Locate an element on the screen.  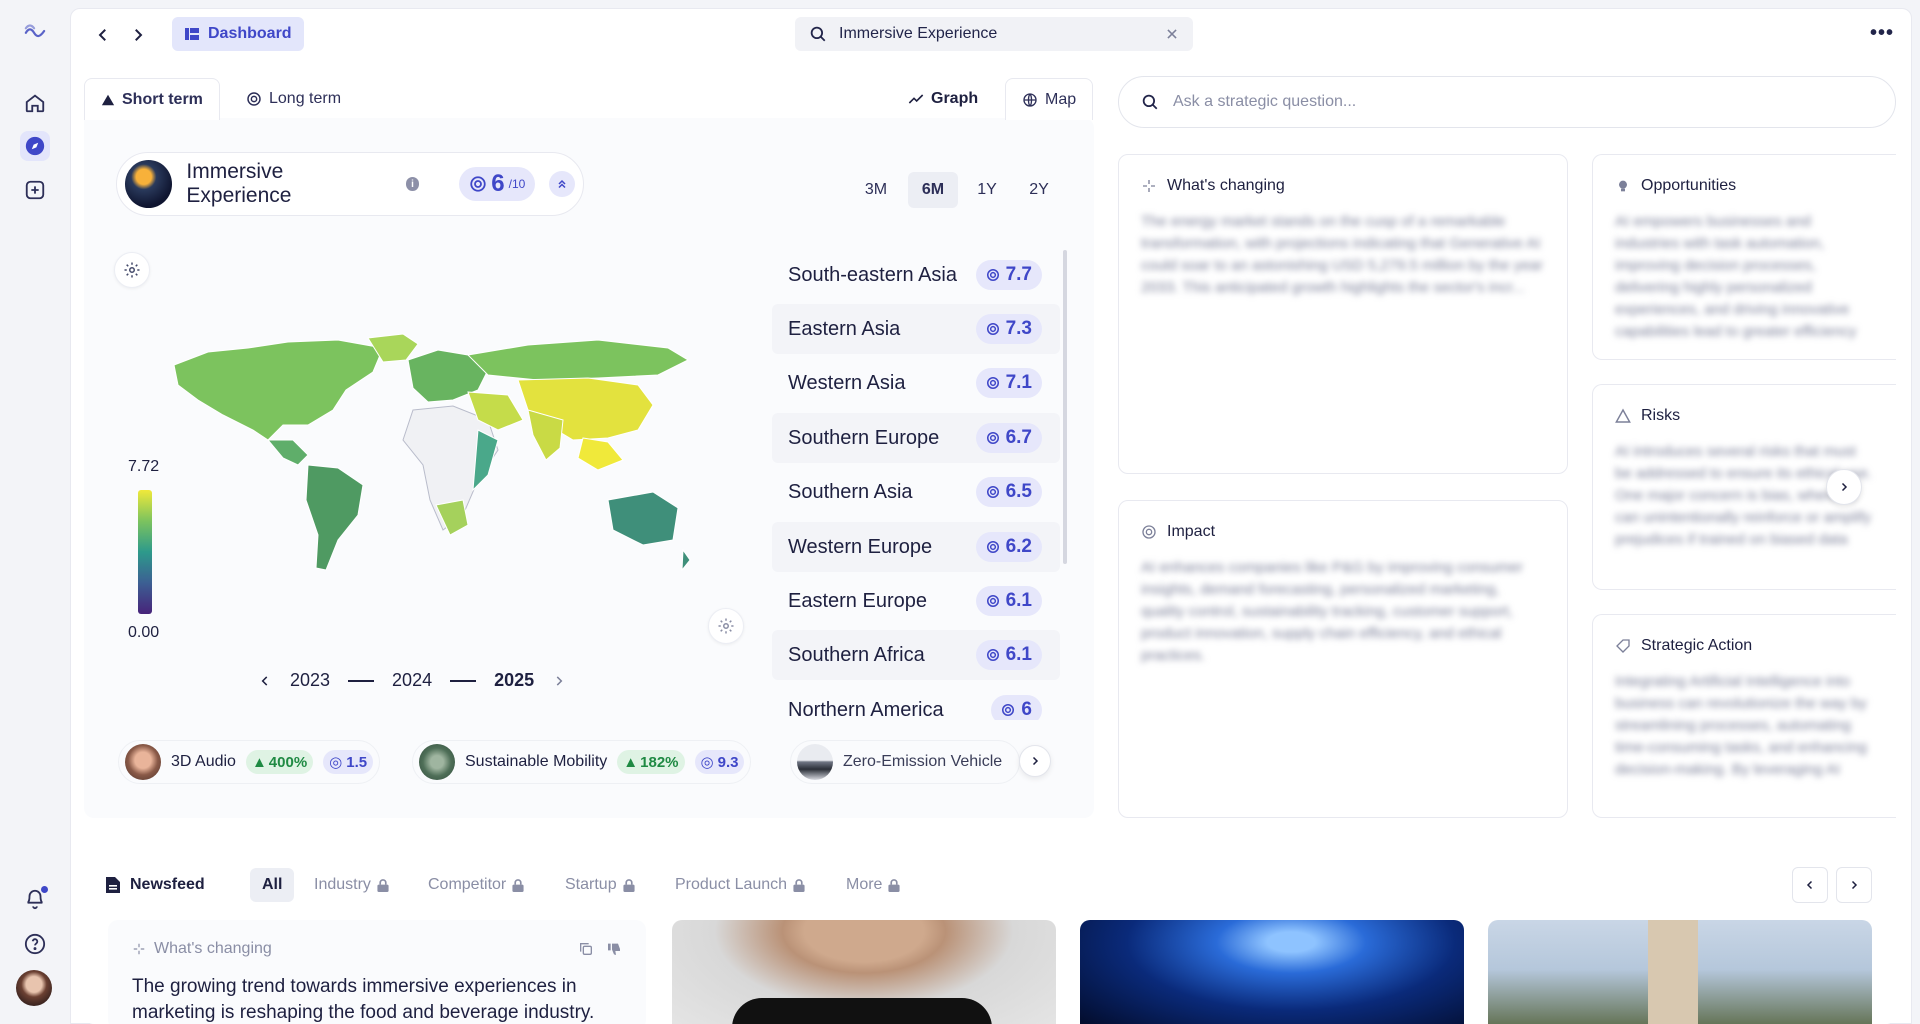
legend-max: 7.72 is located at coordinates (144, 466).